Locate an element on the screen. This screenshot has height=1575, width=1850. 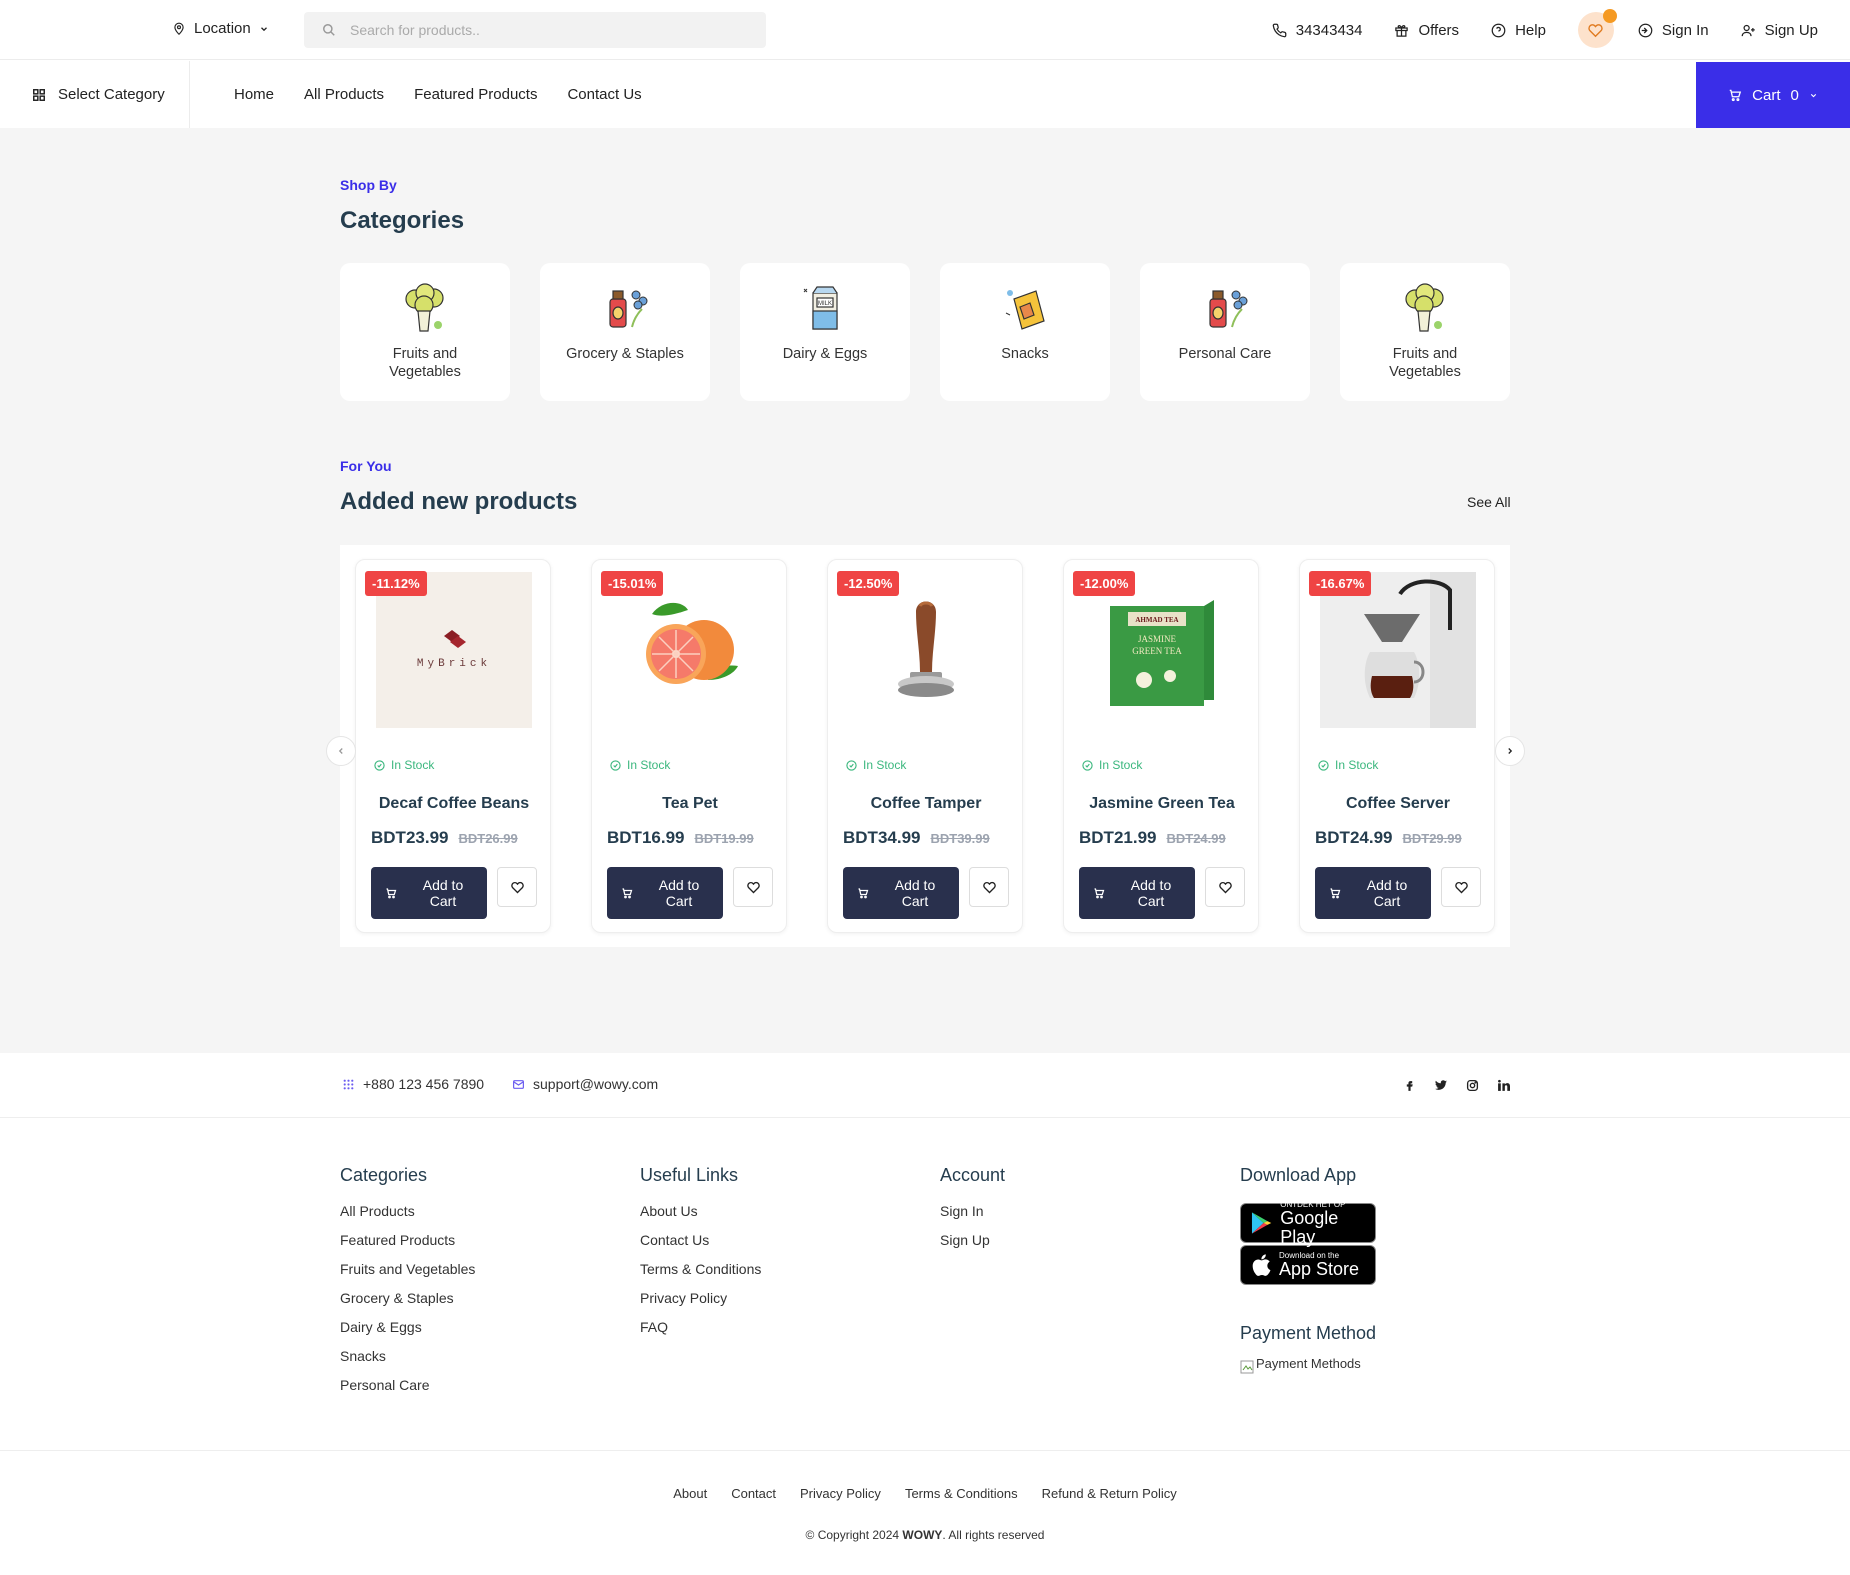
discount-badge: -11.12% is located at coordinates (396, 583).